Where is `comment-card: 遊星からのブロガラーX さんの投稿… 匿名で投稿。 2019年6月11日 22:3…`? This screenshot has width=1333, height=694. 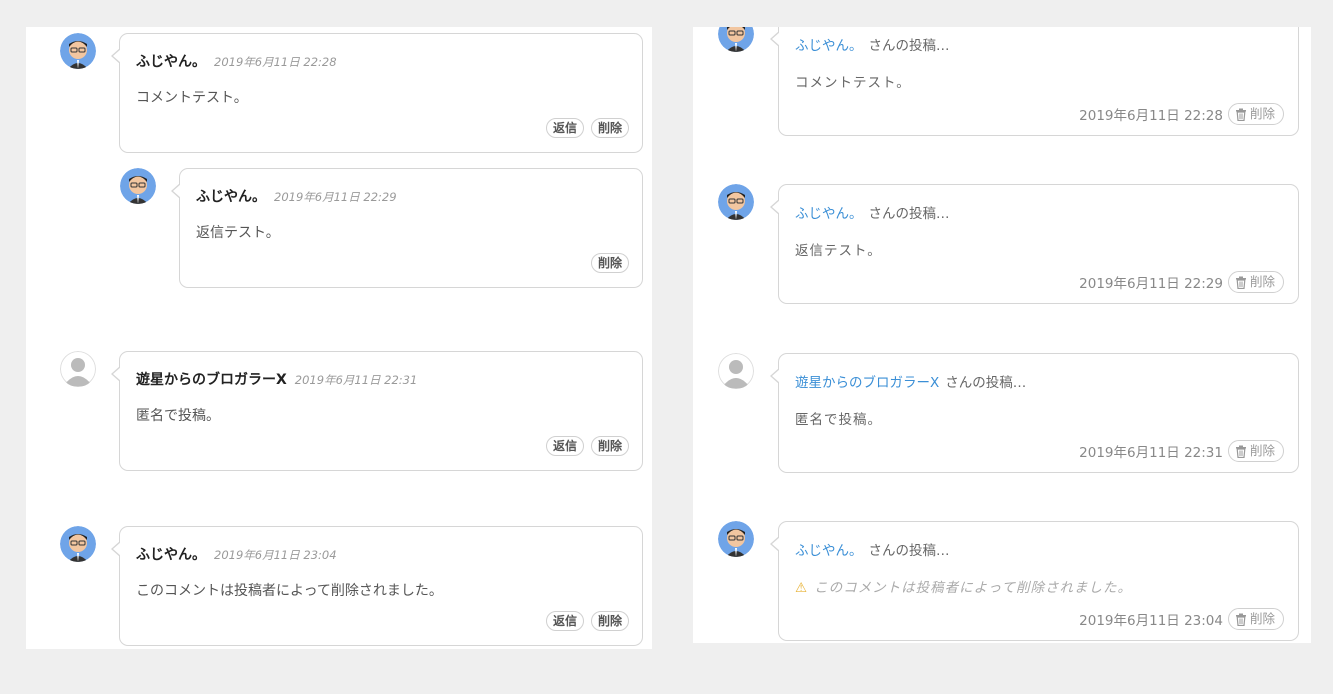
comment-card: 遊星からのブロガラーX さんの投稿… 匿名で投稿。 2019年6月11日 22:3… is located at coordinates (1034, 413).